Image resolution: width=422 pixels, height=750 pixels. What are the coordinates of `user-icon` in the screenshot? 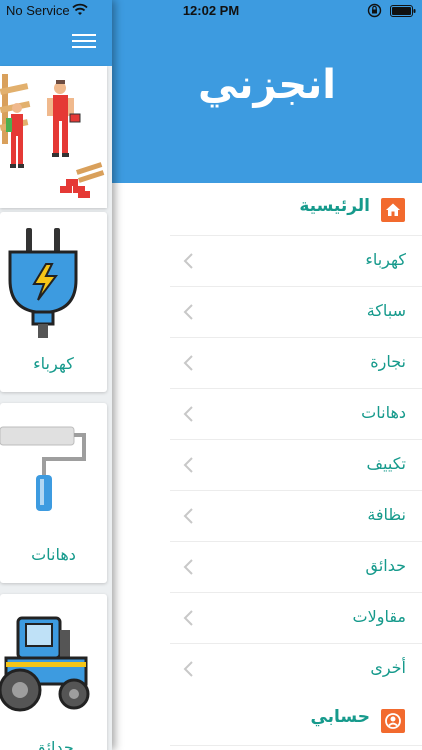 It's located at (393, 721).